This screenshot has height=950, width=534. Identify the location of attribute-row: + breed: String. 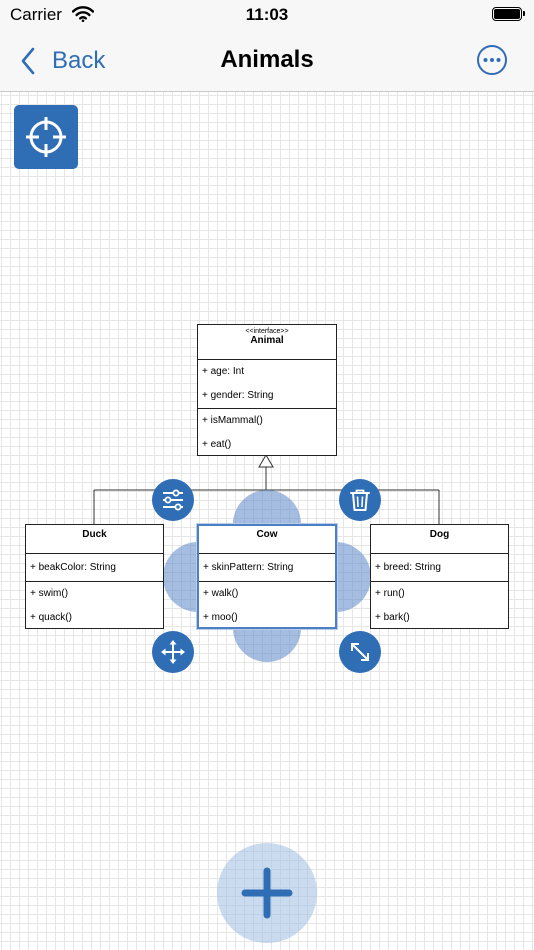
(408, 567).